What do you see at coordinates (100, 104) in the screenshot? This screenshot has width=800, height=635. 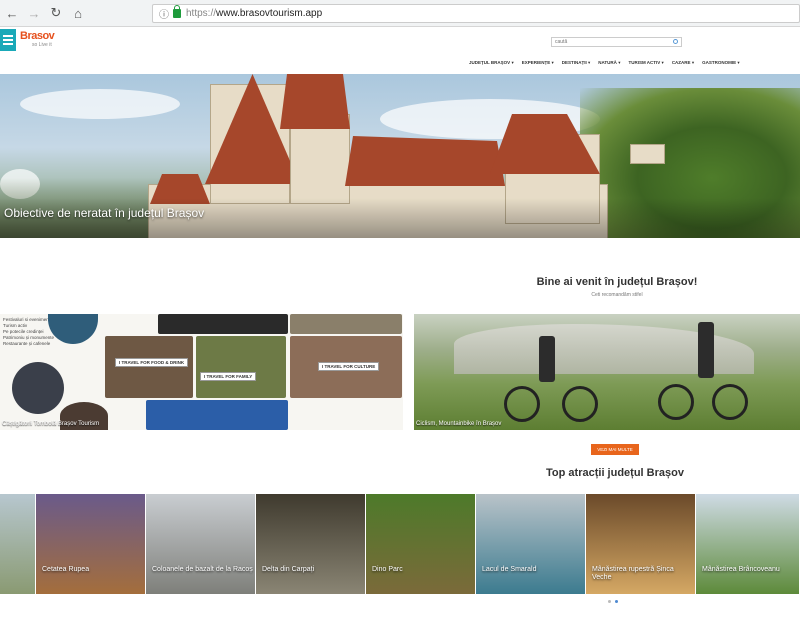 I see `cloud-shape` at bounding box center [100, 104].